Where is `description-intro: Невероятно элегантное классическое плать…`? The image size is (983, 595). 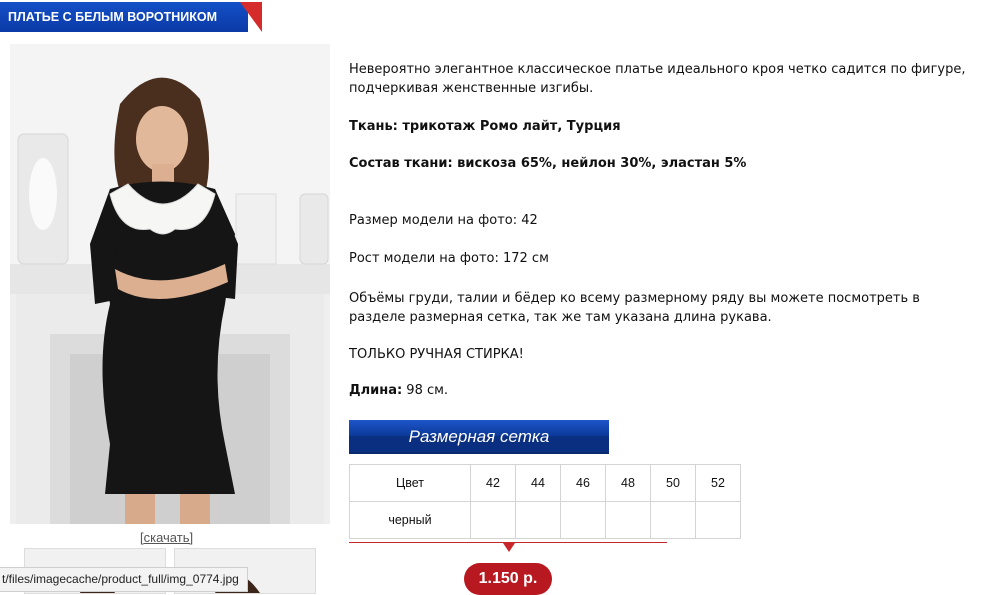
description-intro: Невероятно элегантное классическое плать… is located at coordinates (657, 79).